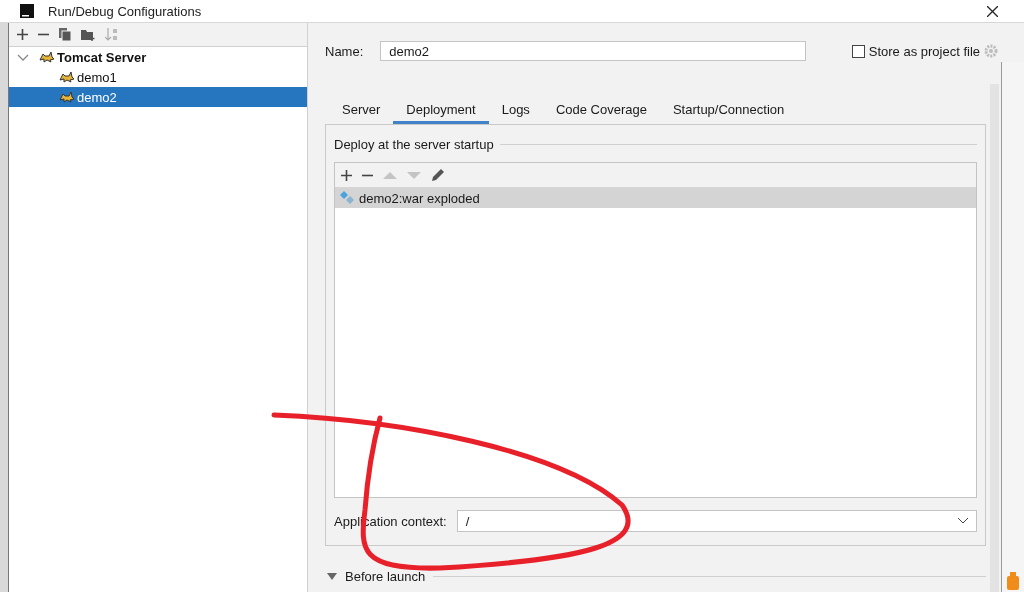  Describe the element at coordinates (64, 34) in the screenshot. I see `copy-icon` at that location.